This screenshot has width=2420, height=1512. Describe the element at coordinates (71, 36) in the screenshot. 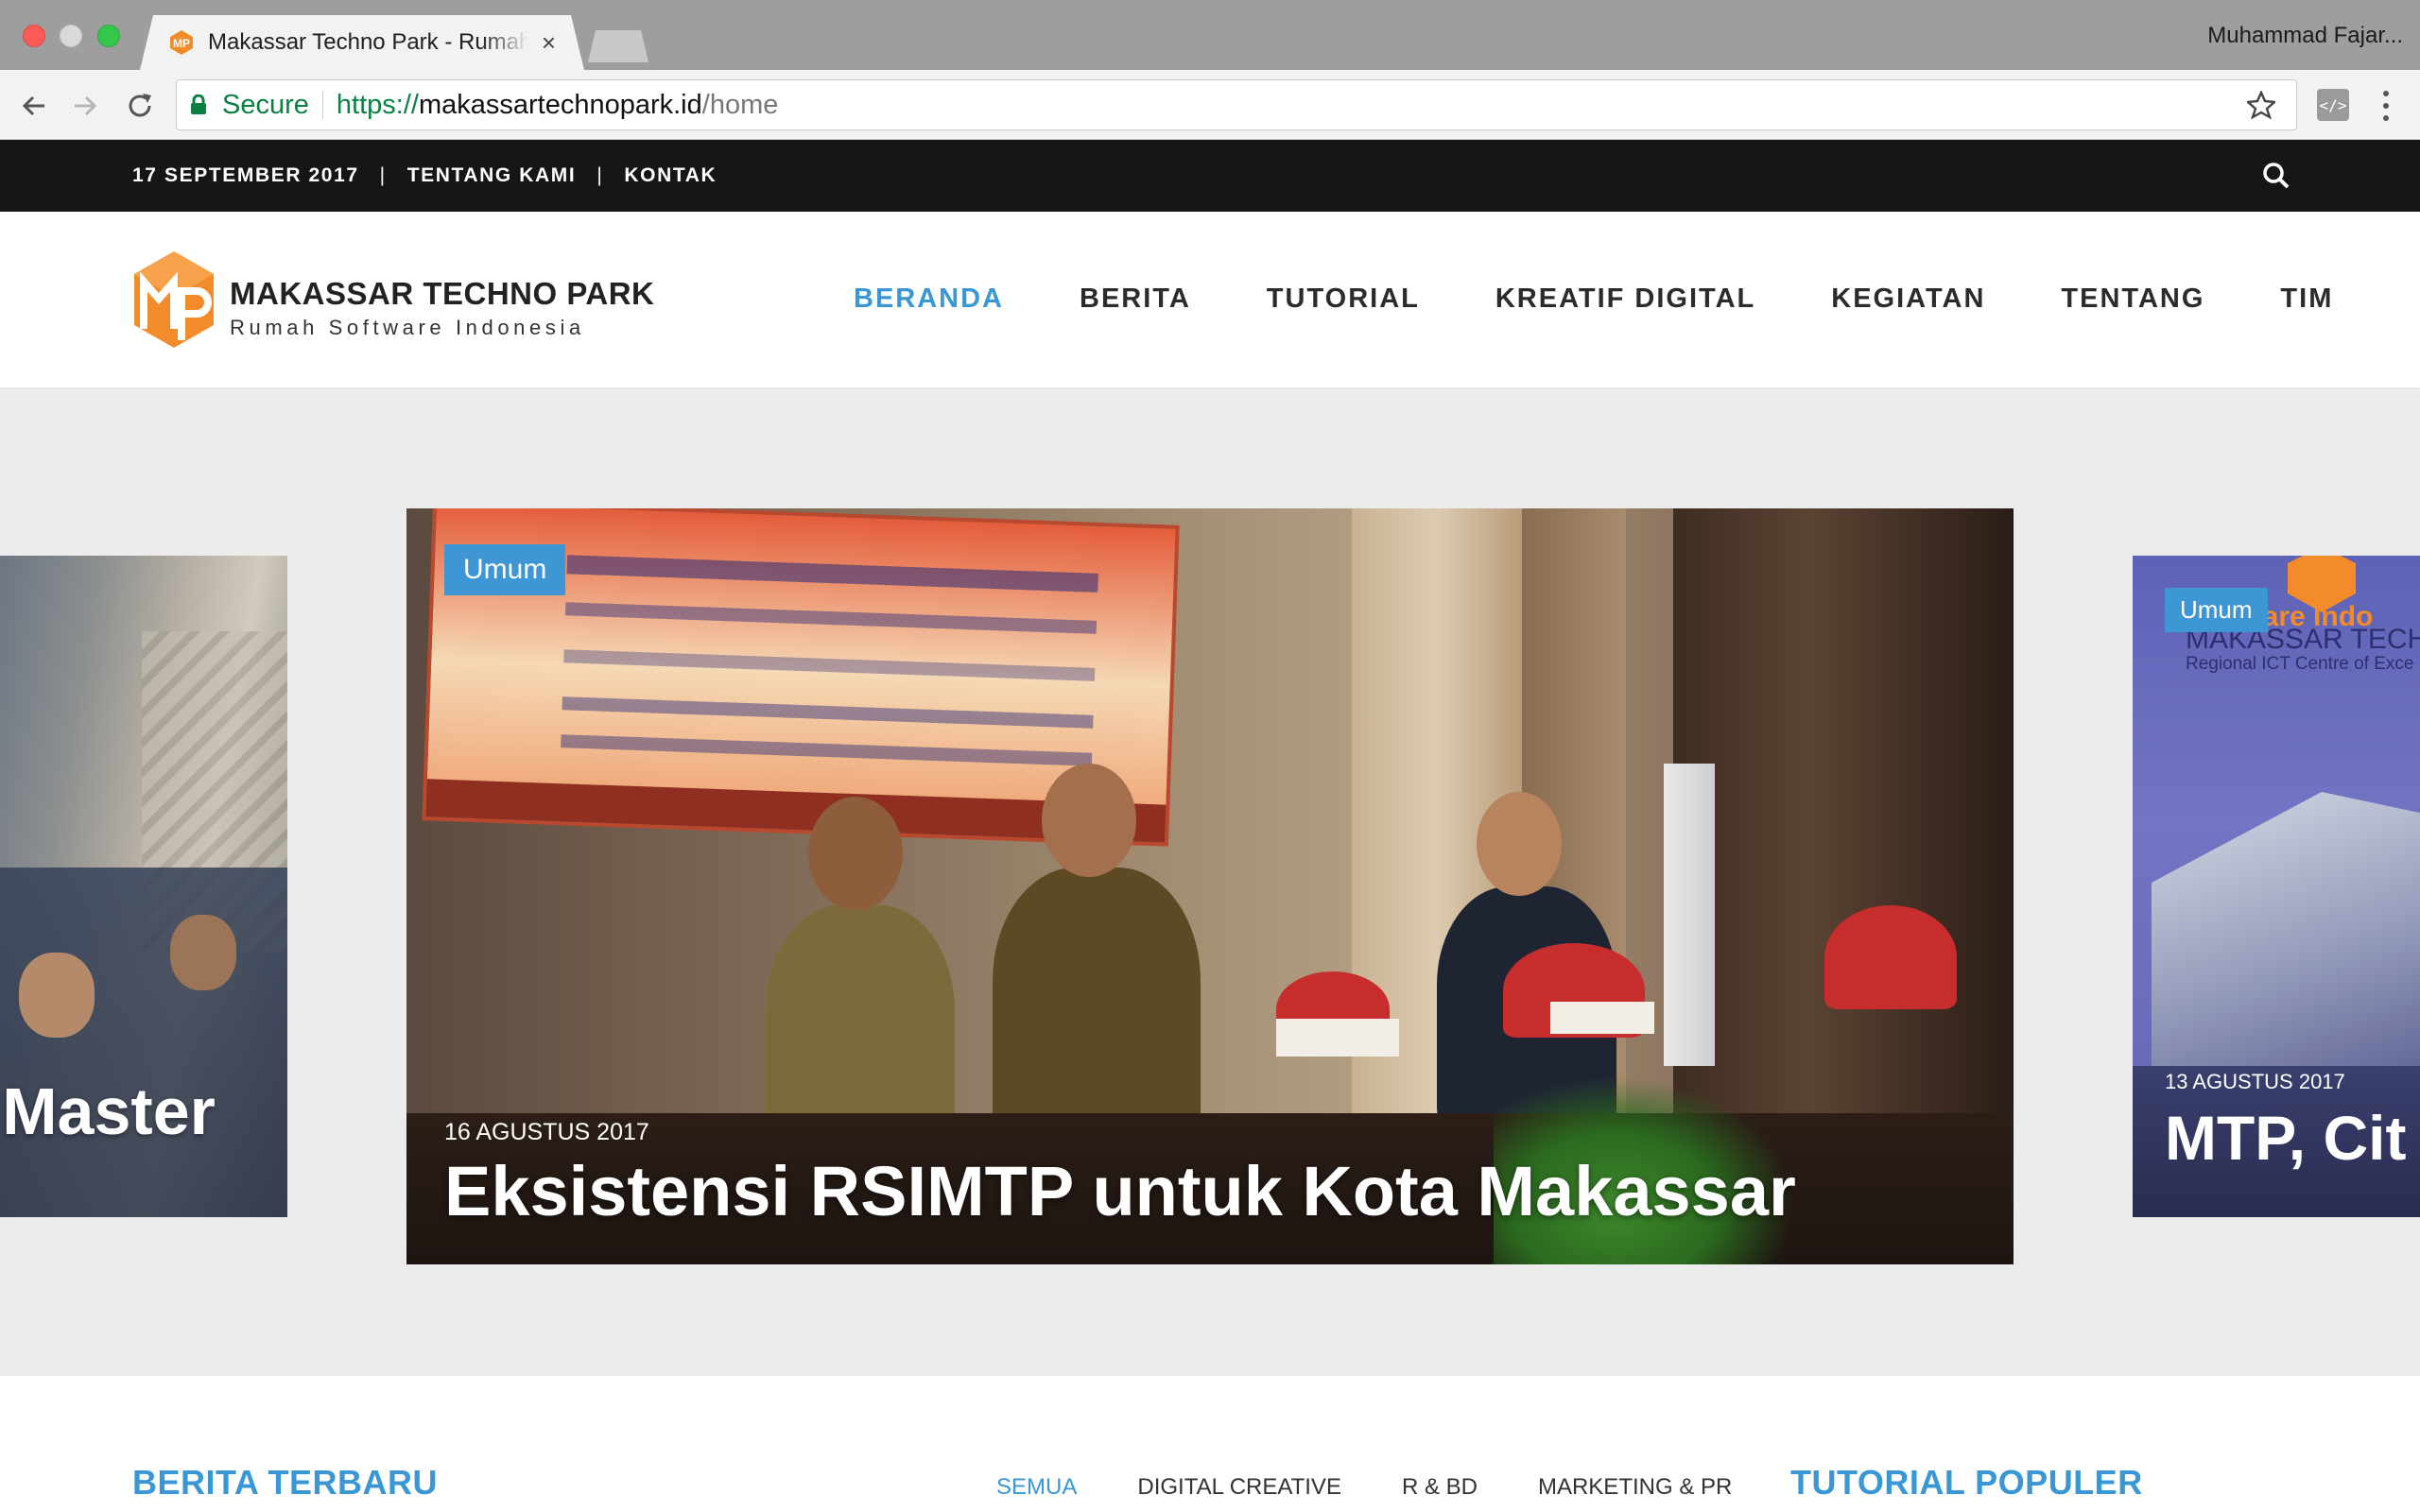

I see `minimize-window-button` at that location.